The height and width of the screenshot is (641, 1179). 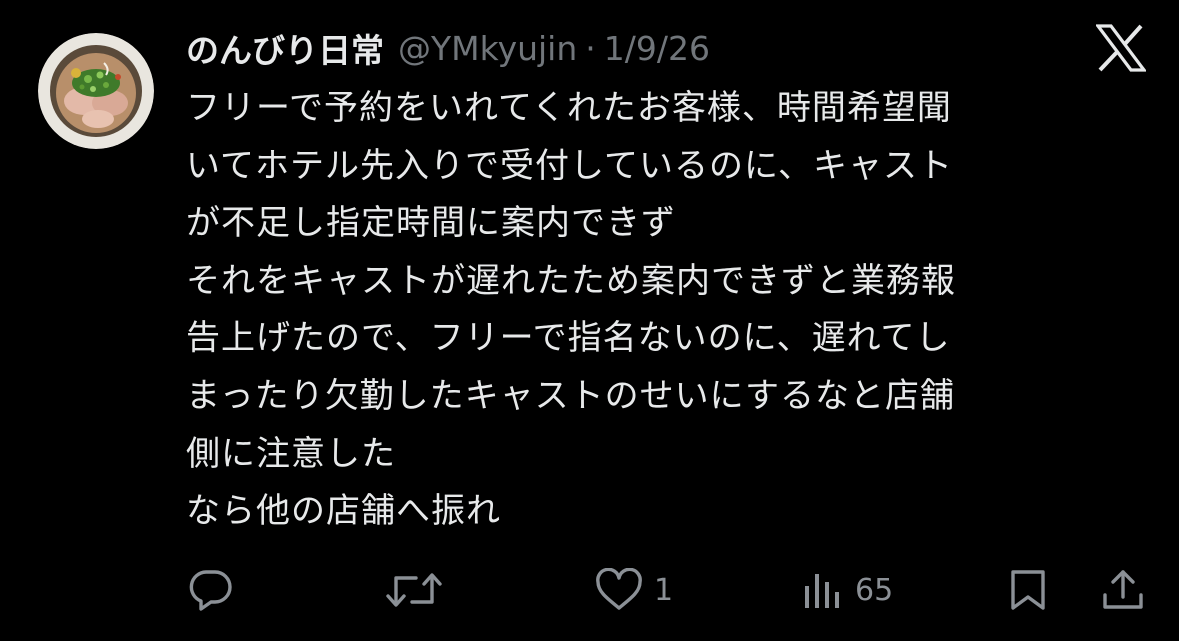 I want to click on tweet-text-line: 側に注意した, so click(x=291, y=453).